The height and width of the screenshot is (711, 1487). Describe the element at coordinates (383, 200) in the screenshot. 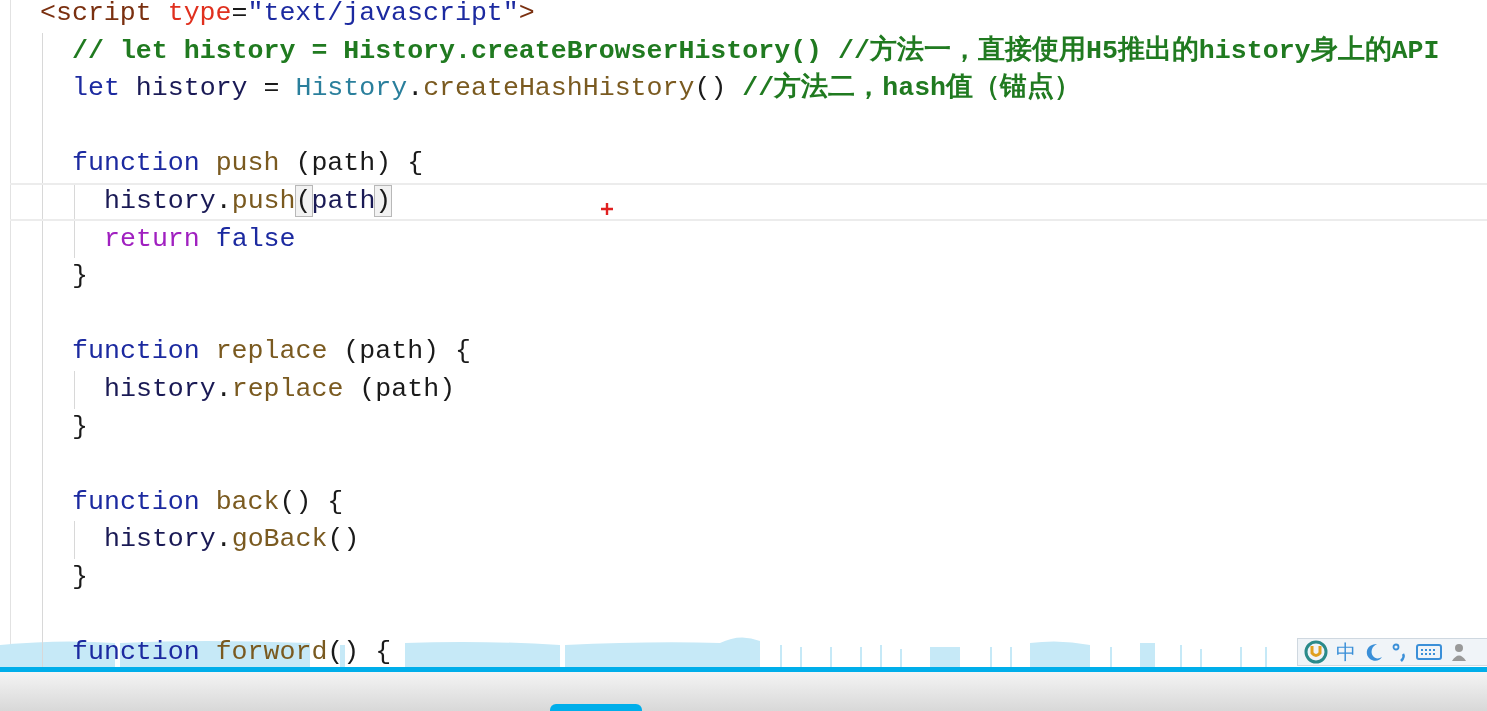

I see `matched-bracket: )` at that location.